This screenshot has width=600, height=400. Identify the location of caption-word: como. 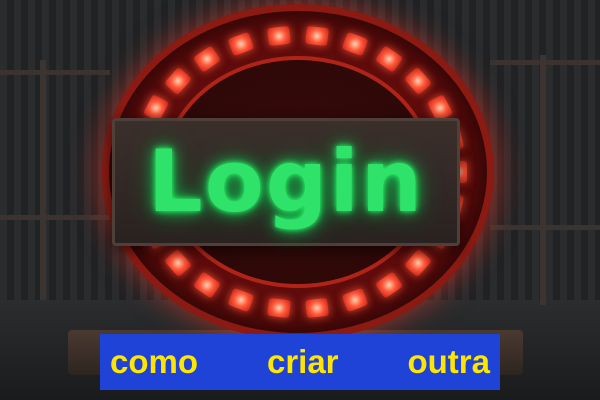
(154, 361).